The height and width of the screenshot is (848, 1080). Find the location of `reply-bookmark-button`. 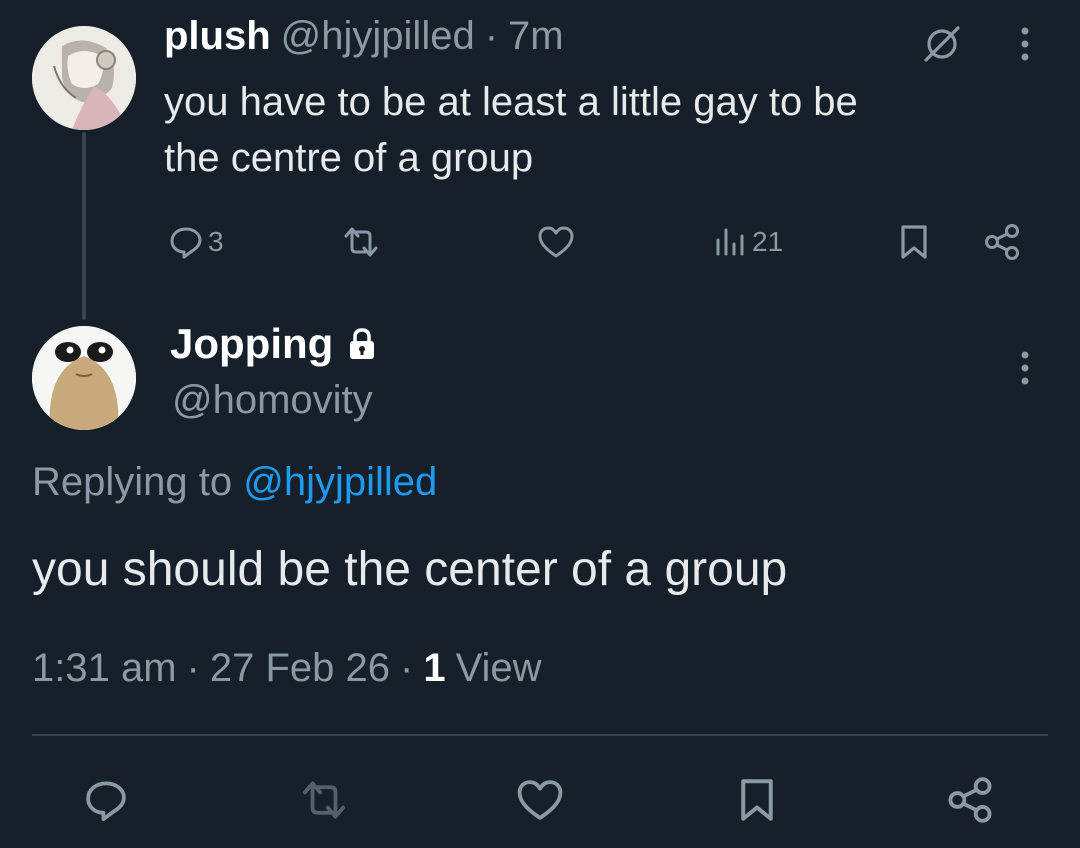

reply-bookmark-button is located at coordinates (757, 800).